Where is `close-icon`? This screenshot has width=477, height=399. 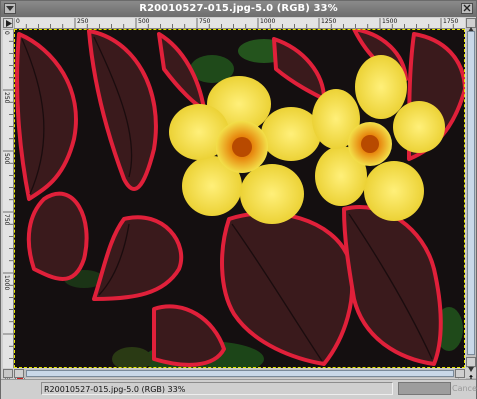 close-icon is located at coordinates (467, 8).